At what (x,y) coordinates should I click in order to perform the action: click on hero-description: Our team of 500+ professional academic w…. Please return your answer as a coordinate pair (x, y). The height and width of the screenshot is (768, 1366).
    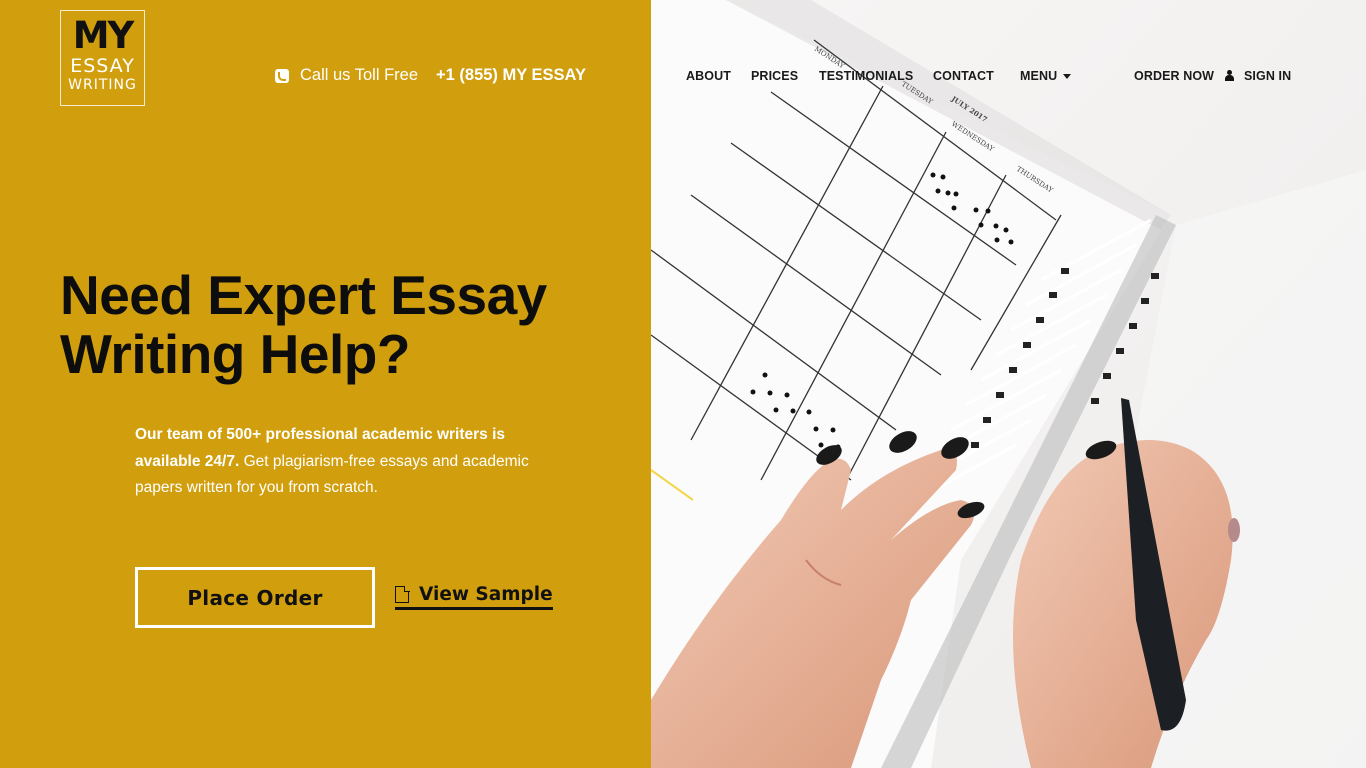
    Looking at the image, I should click on (345, 462).